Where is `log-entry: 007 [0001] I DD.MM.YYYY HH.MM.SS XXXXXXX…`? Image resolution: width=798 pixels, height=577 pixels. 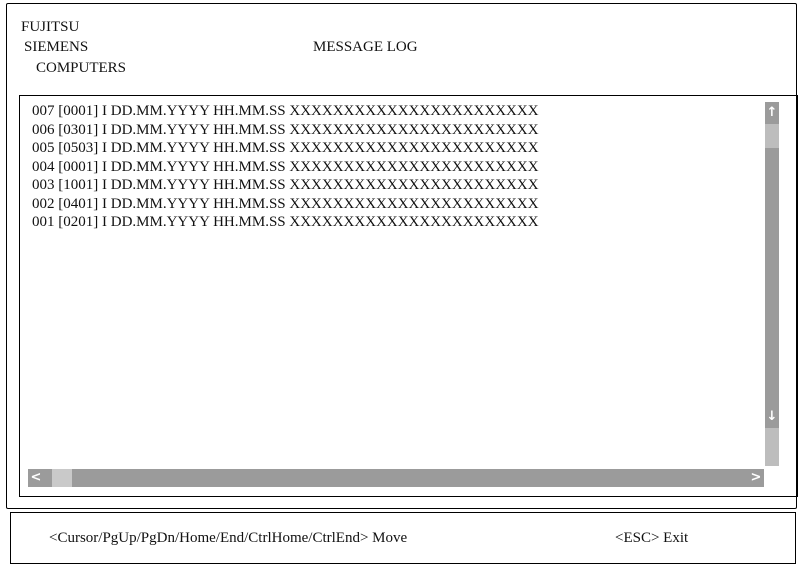 log-entry: 007 [0001] I DD.MM.YYYY HH.MM.SS XXXXXXX… is located at coordinates (392, 111).